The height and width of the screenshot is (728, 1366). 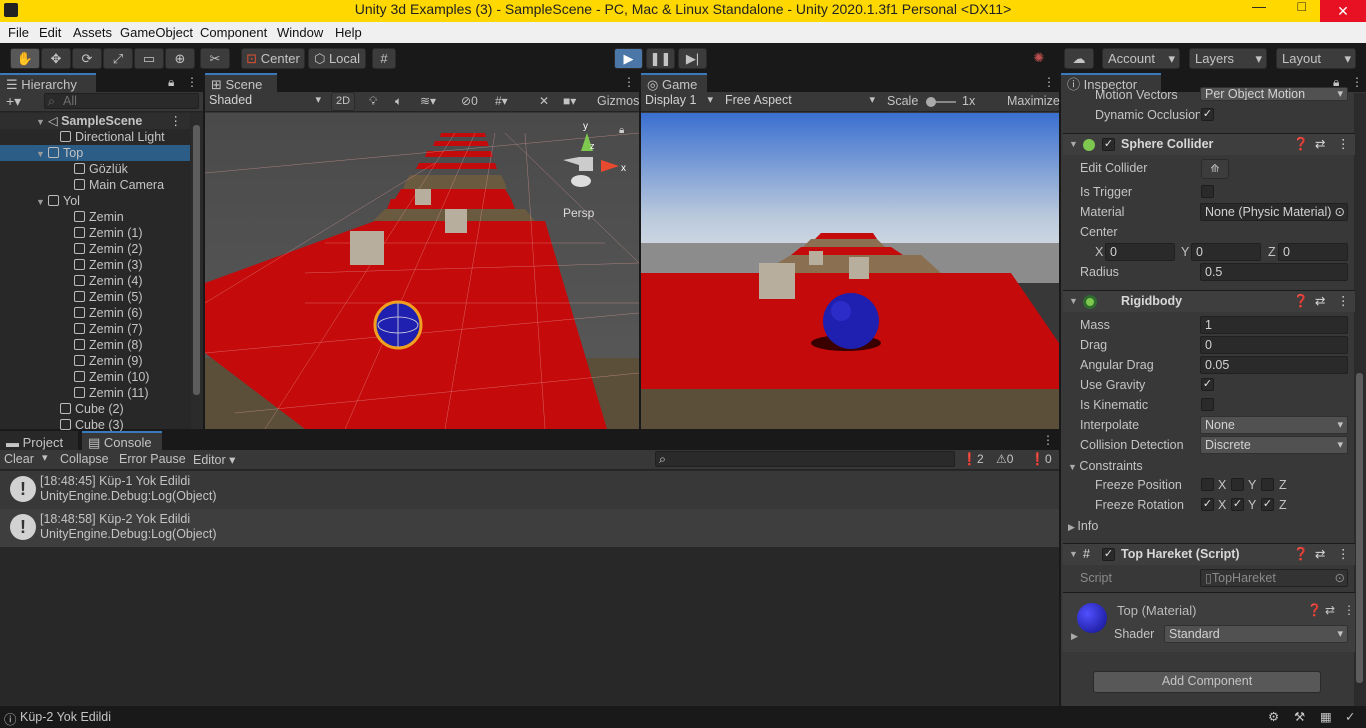 I want to click on clear-options-icon: ▾, so click(x=45, y=457).